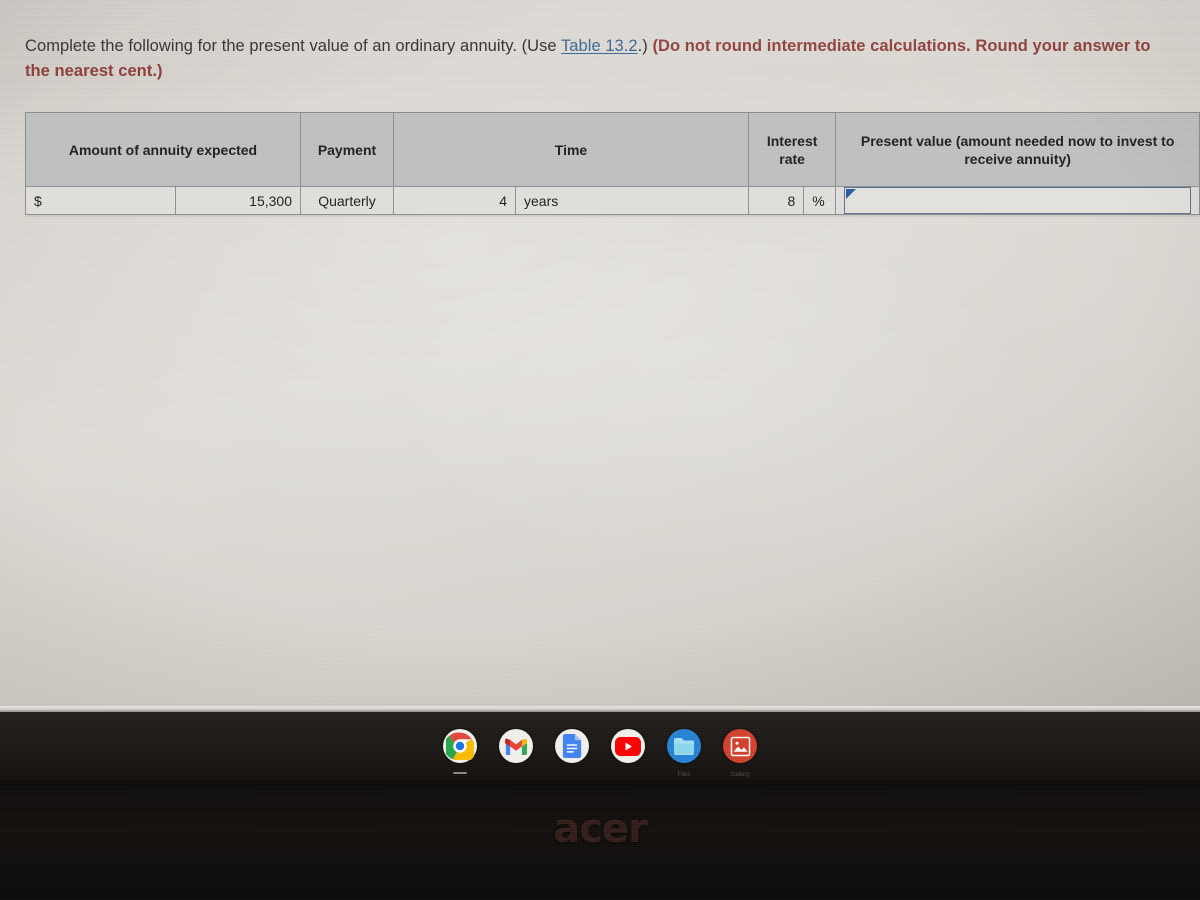 This screenshot has width=1200, height=900. What do you see at coordinates (740, 753) in the screenshot?
I see `gallery-icon: Gallery` at bounding box center [740, 753].